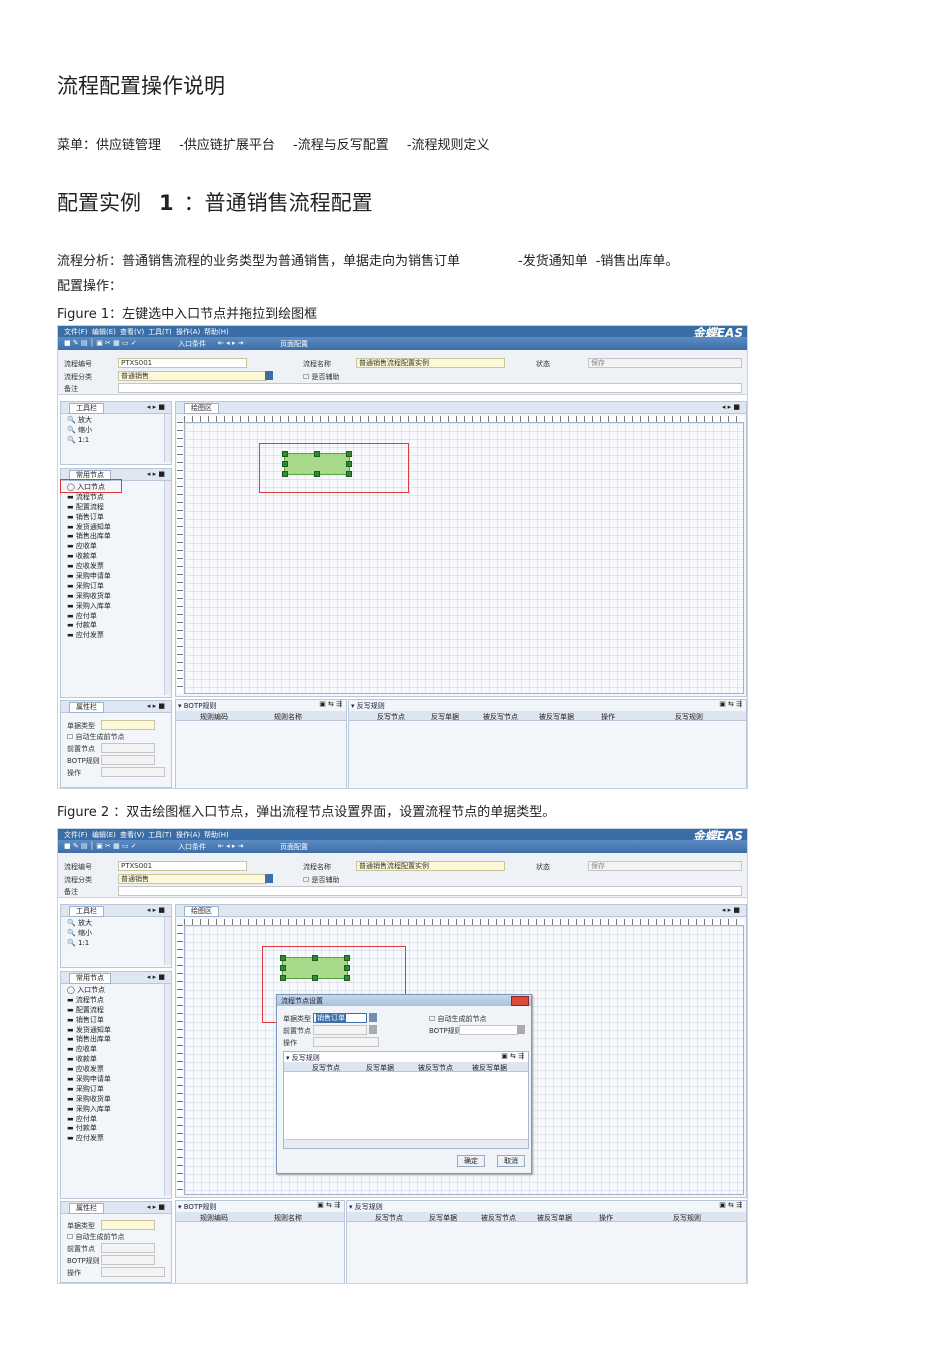 The height and width of the screenshot is (1345, 950). Describe the element at coordinates (89, 1120) in the screenshot. I see `node-item: ▬ 应付单` at that location.